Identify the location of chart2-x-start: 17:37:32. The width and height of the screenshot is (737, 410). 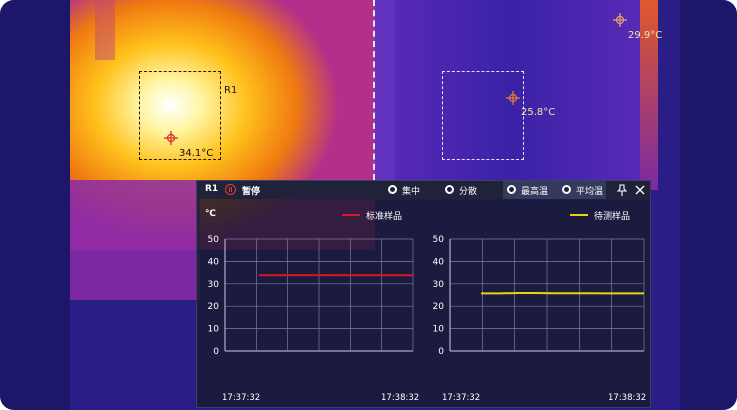
(461, 398).